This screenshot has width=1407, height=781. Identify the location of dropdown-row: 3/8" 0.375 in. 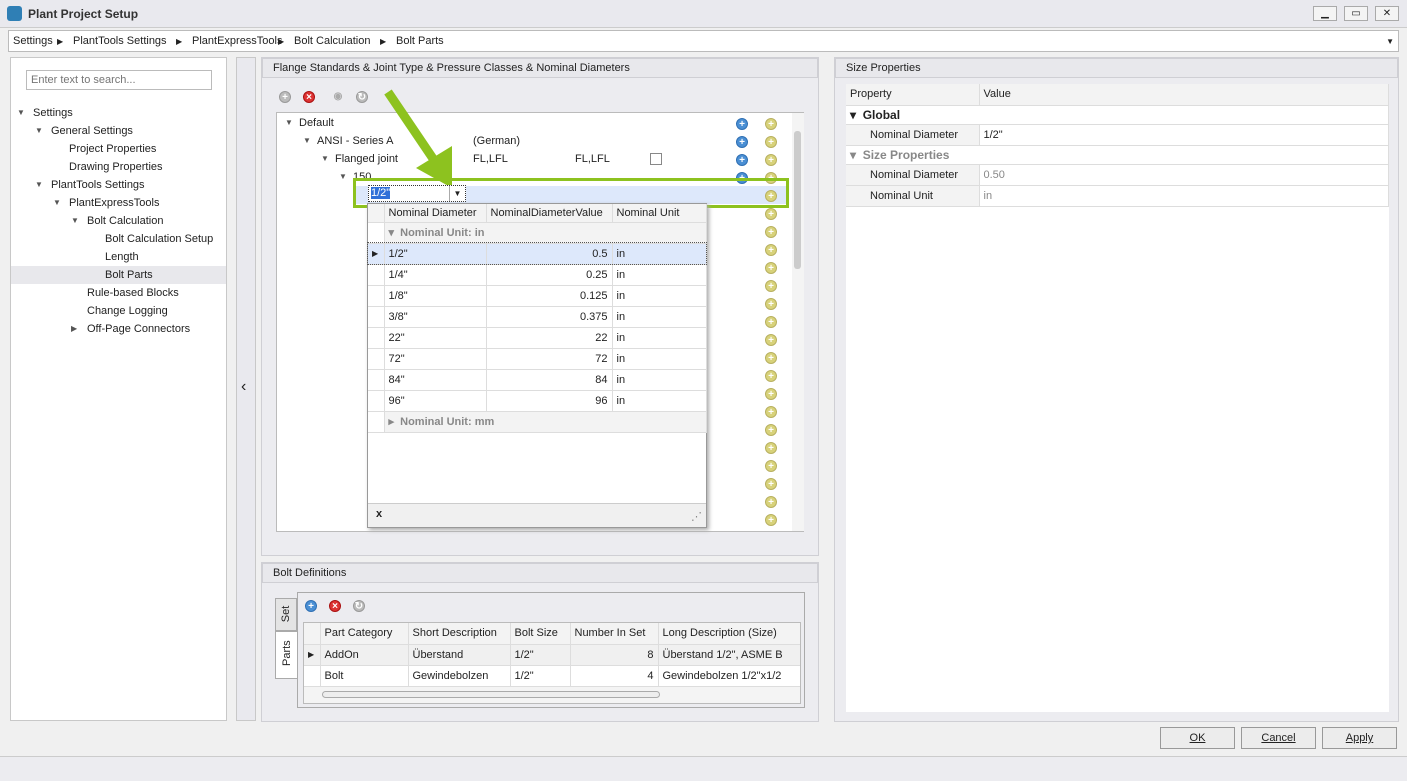
(537, 317).